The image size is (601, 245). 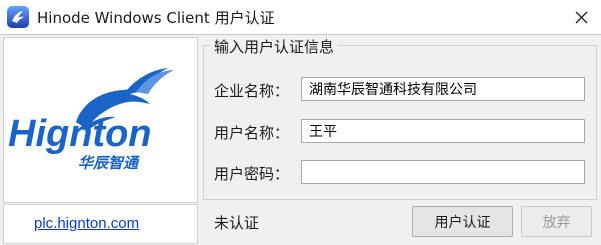 I want to click on give-up-button: 放弃, so click(x=556, y=221).